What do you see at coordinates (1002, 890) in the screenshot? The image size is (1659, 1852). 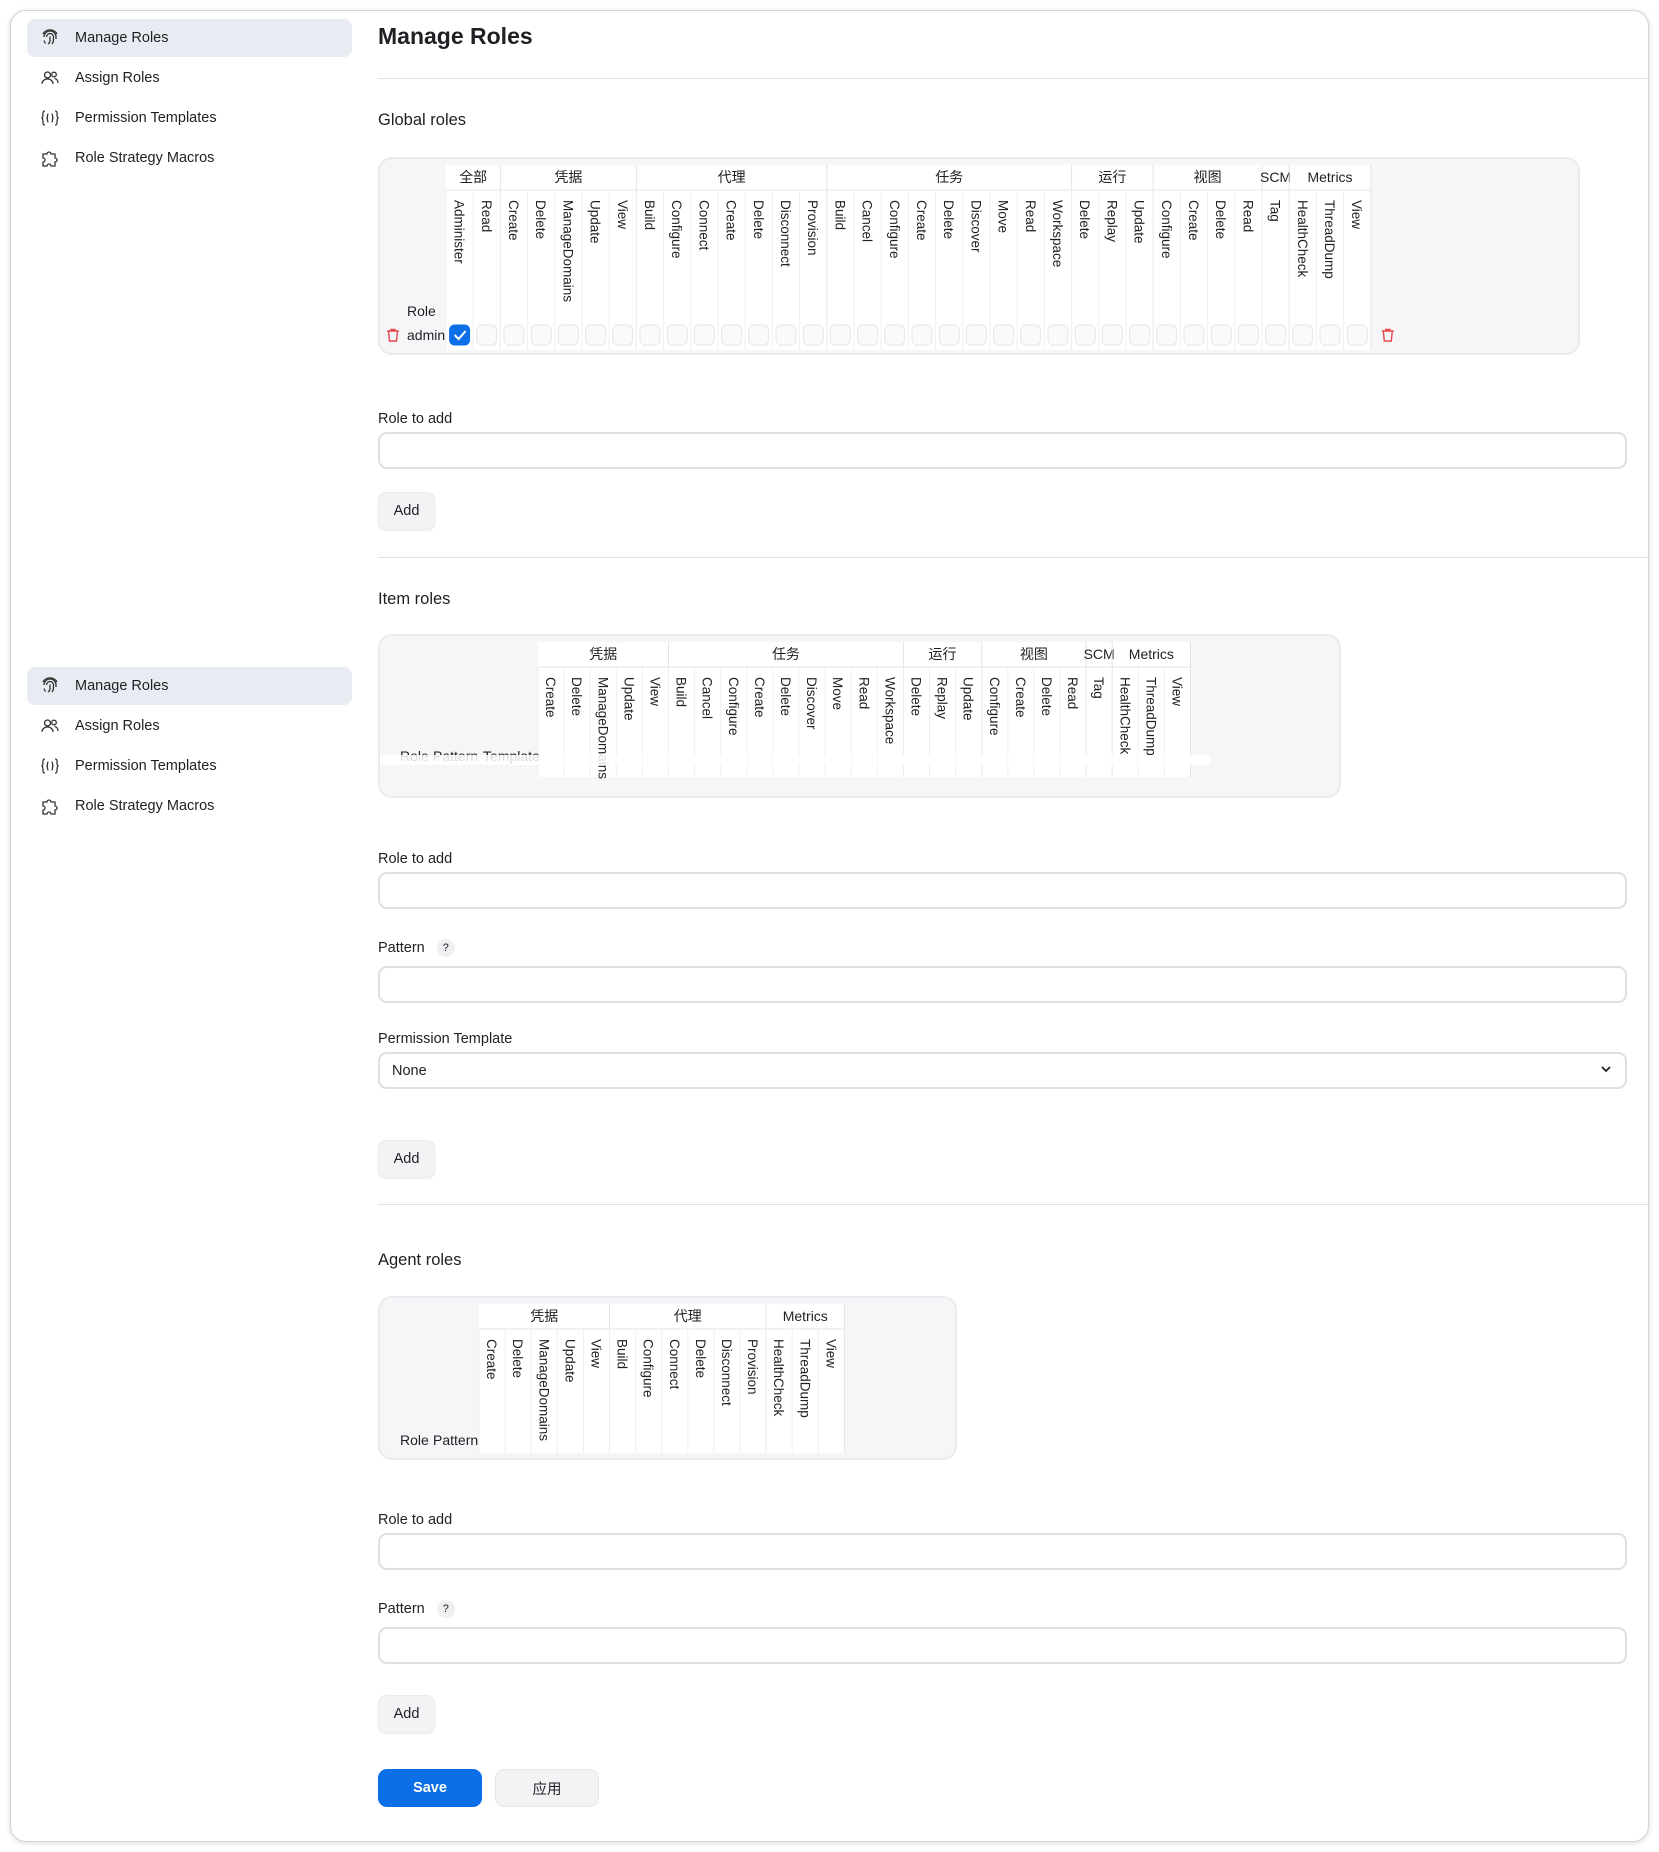 I see `item-role-to-add-input` at bounding box center [1002, 890].